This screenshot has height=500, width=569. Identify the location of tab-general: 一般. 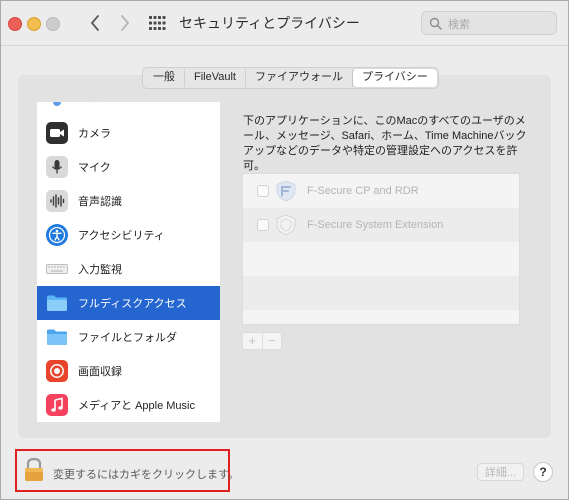
(164, 78).